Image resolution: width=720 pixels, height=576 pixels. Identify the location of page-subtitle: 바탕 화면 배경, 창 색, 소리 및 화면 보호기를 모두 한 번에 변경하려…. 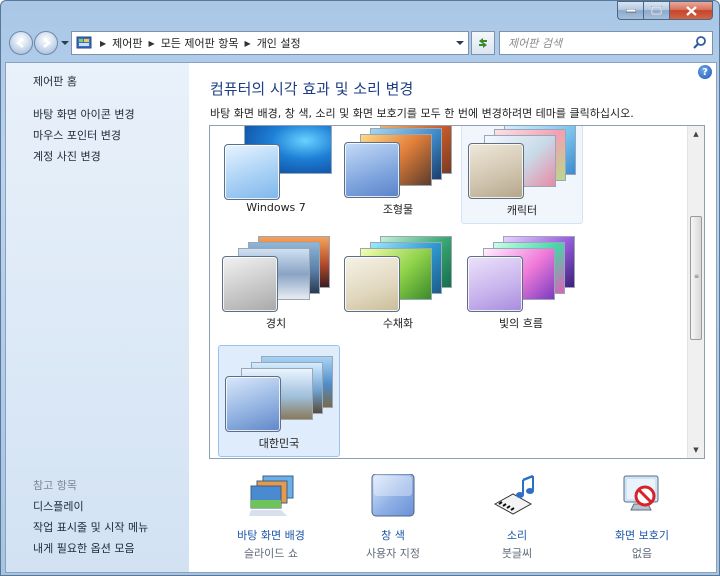
(422, 113).